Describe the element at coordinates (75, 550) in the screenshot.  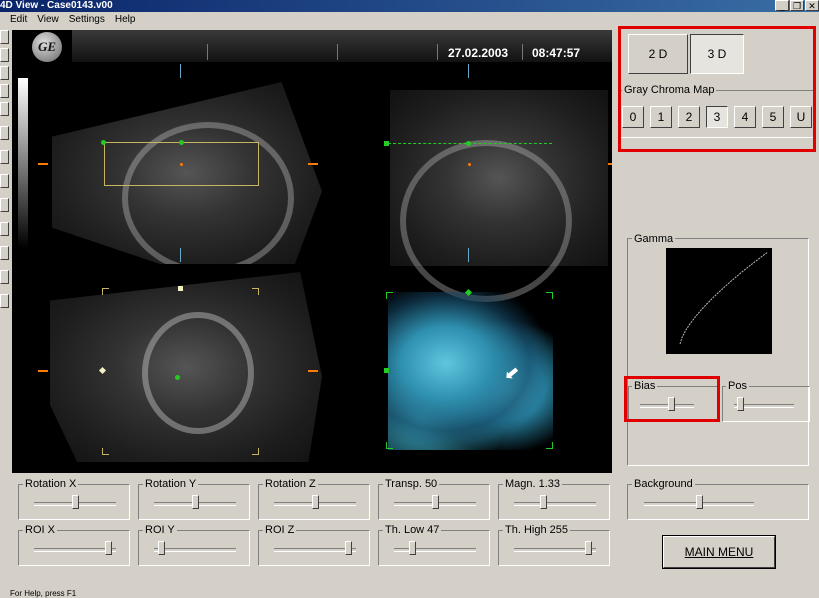
I see `slider-r2-0-track` at that location.